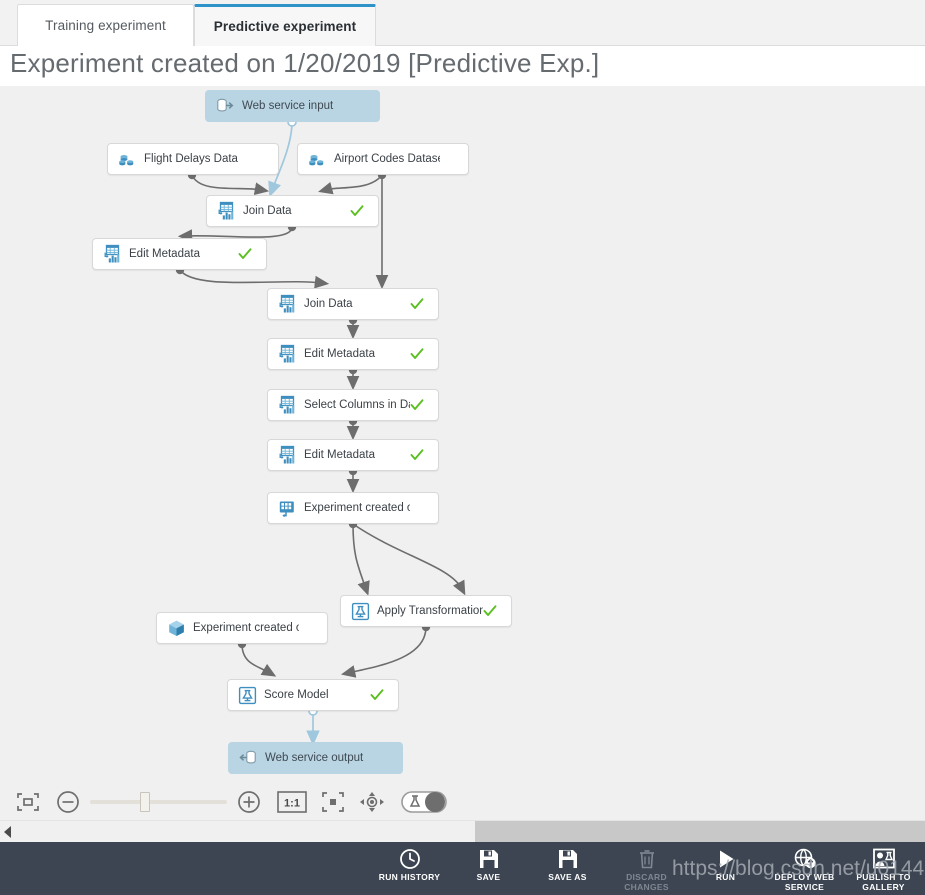  I want to click on pan-icon, so click(372, 802).